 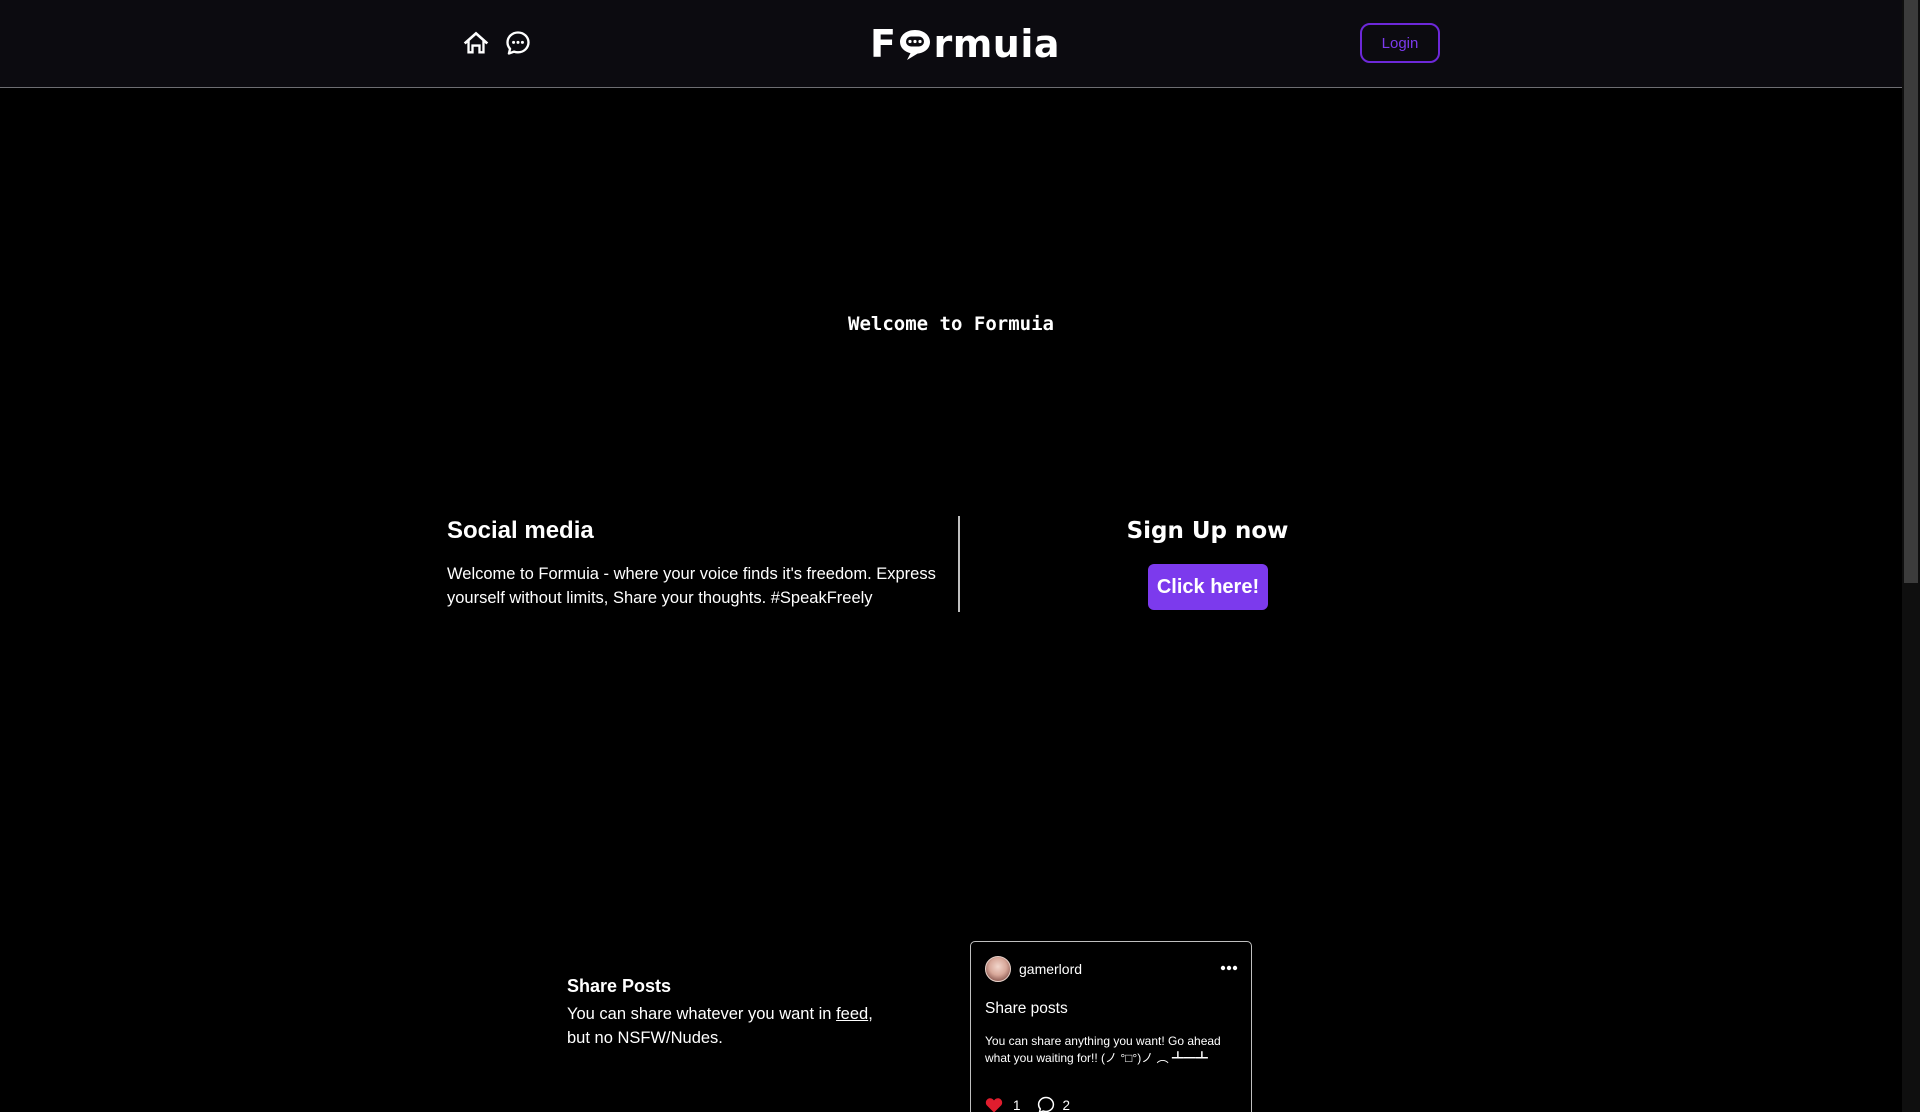 What do you see at coordinates (520, 530) in the screenshot?
I see `social-media-heading: Social media` at bounding box center [520, 530].